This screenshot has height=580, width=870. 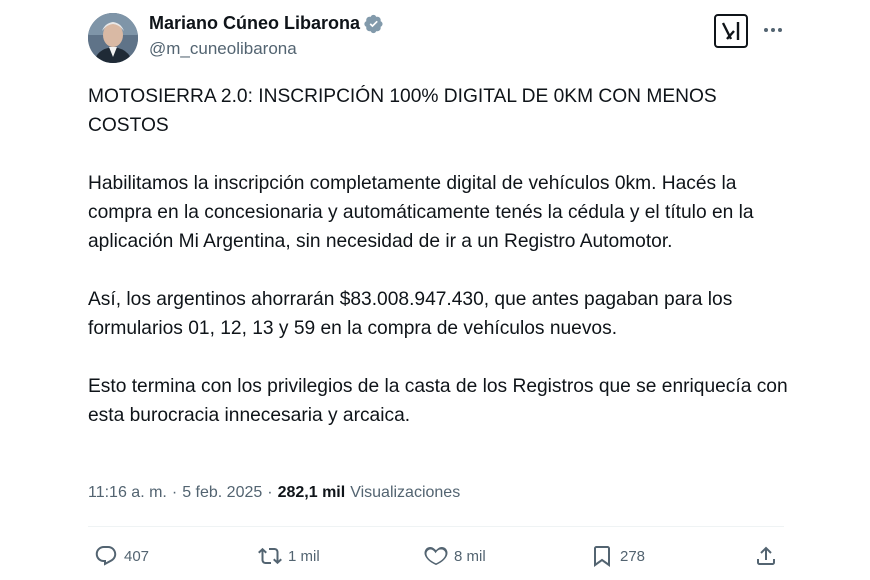 What do you see at coordinates (436, 526) in the screenshot?
I see `divider` at bounding box center [436, 526].